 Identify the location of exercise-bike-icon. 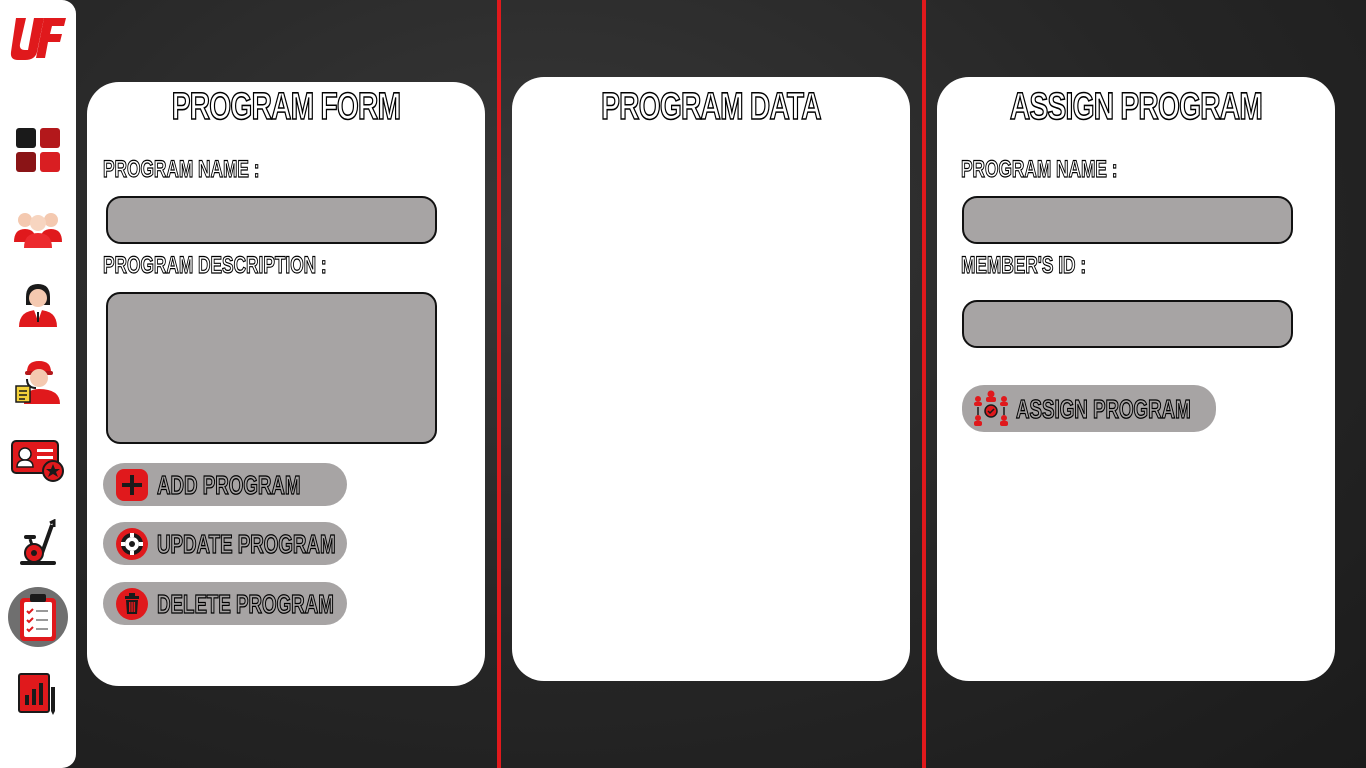
(38, 542).